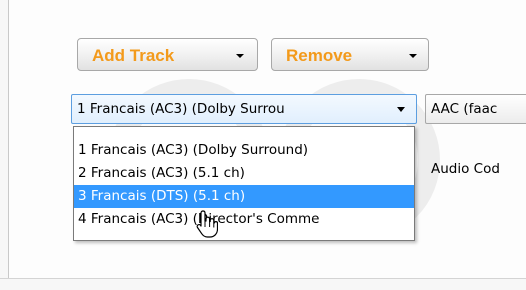 The image size is (526, 290). I want to click on add-track-label: Add Track, so click(133, 55).